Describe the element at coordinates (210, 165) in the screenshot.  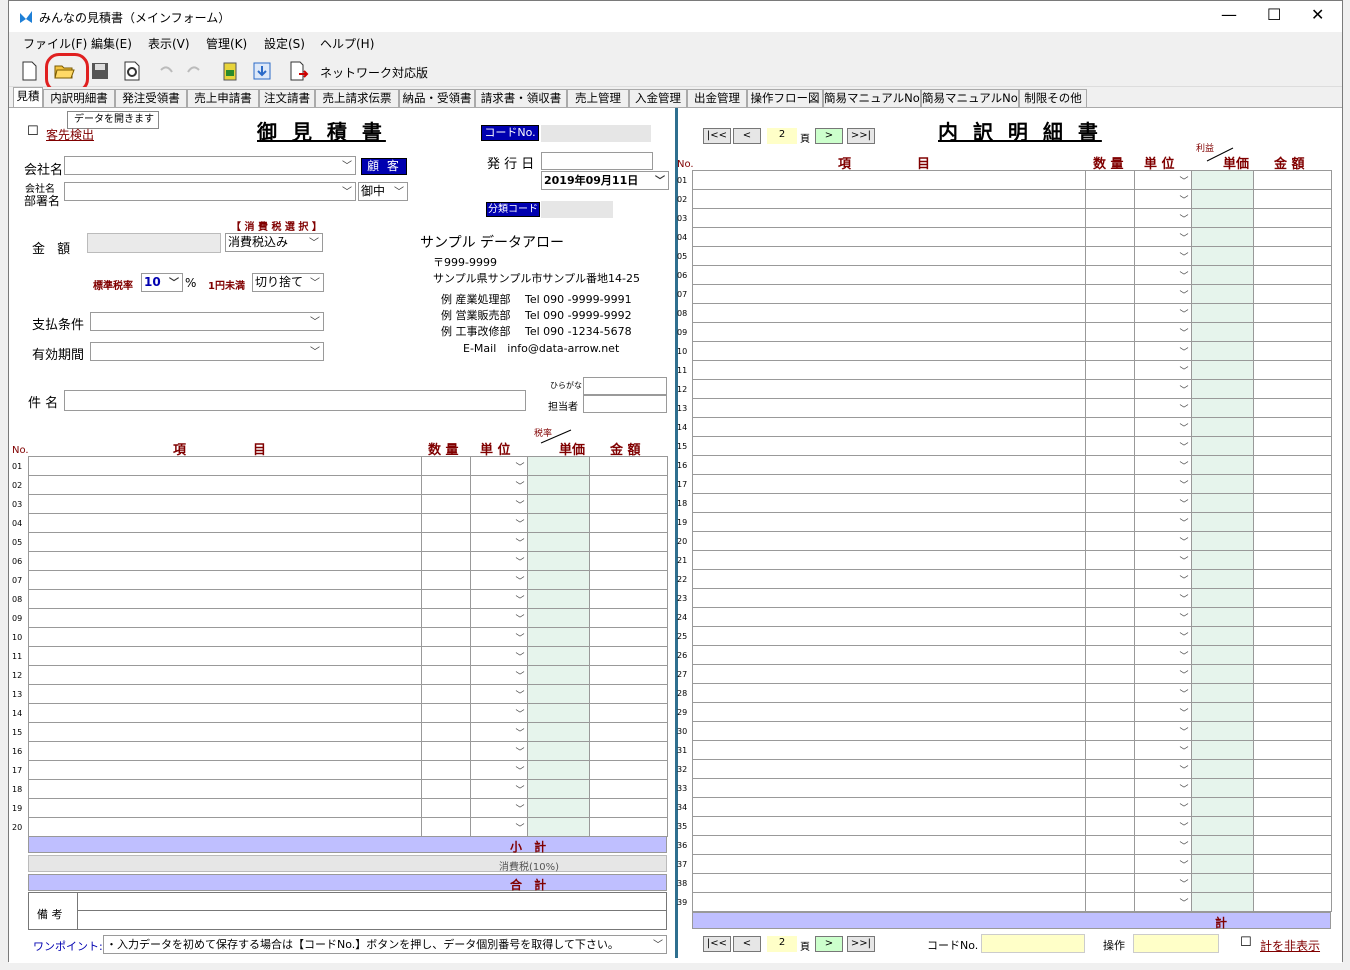
I see `company-select: ﹀` at that location.